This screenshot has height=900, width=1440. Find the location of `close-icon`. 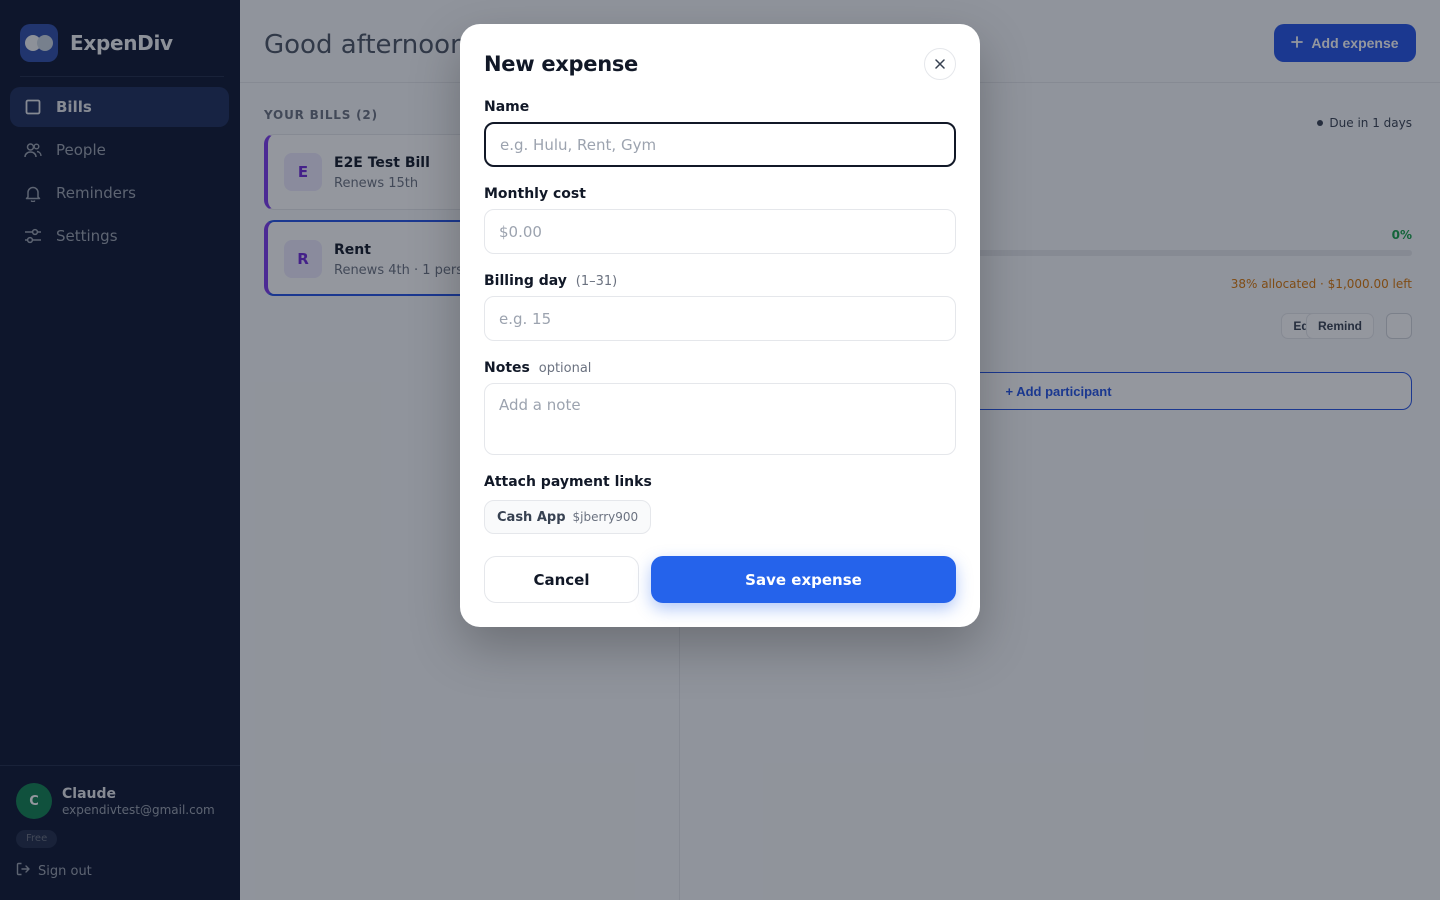

close-icon is located at coordinates (940, 64).